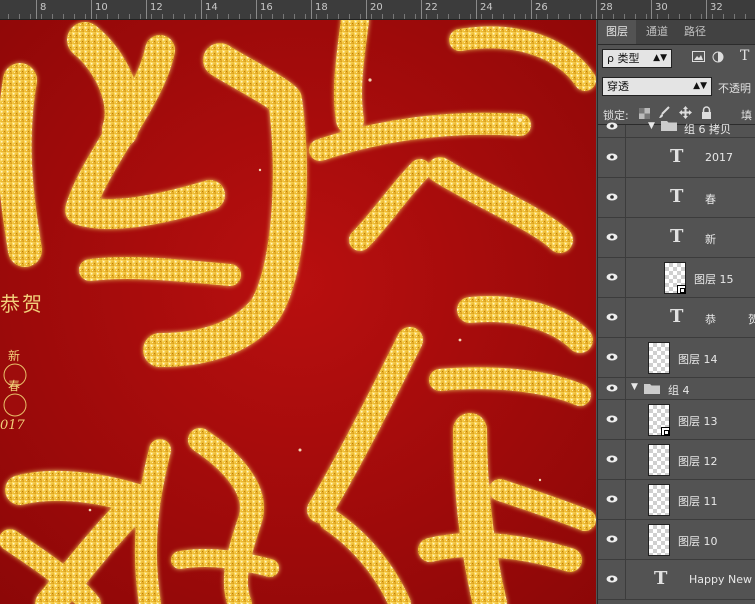  Describe the element at coordinates (676, 500) in the screenshot. I see `layer-row-11: 图层 11` at that location.